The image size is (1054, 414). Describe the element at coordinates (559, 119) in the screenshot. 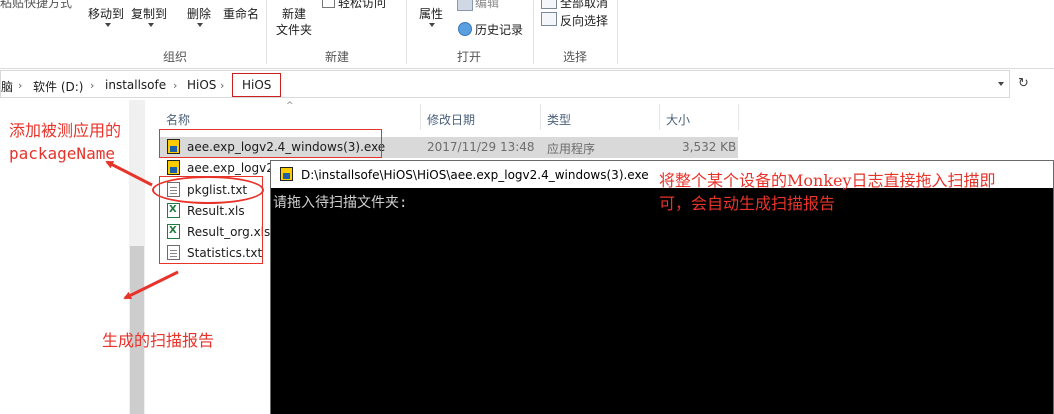

I see `column-header-type: 类型` at that location.